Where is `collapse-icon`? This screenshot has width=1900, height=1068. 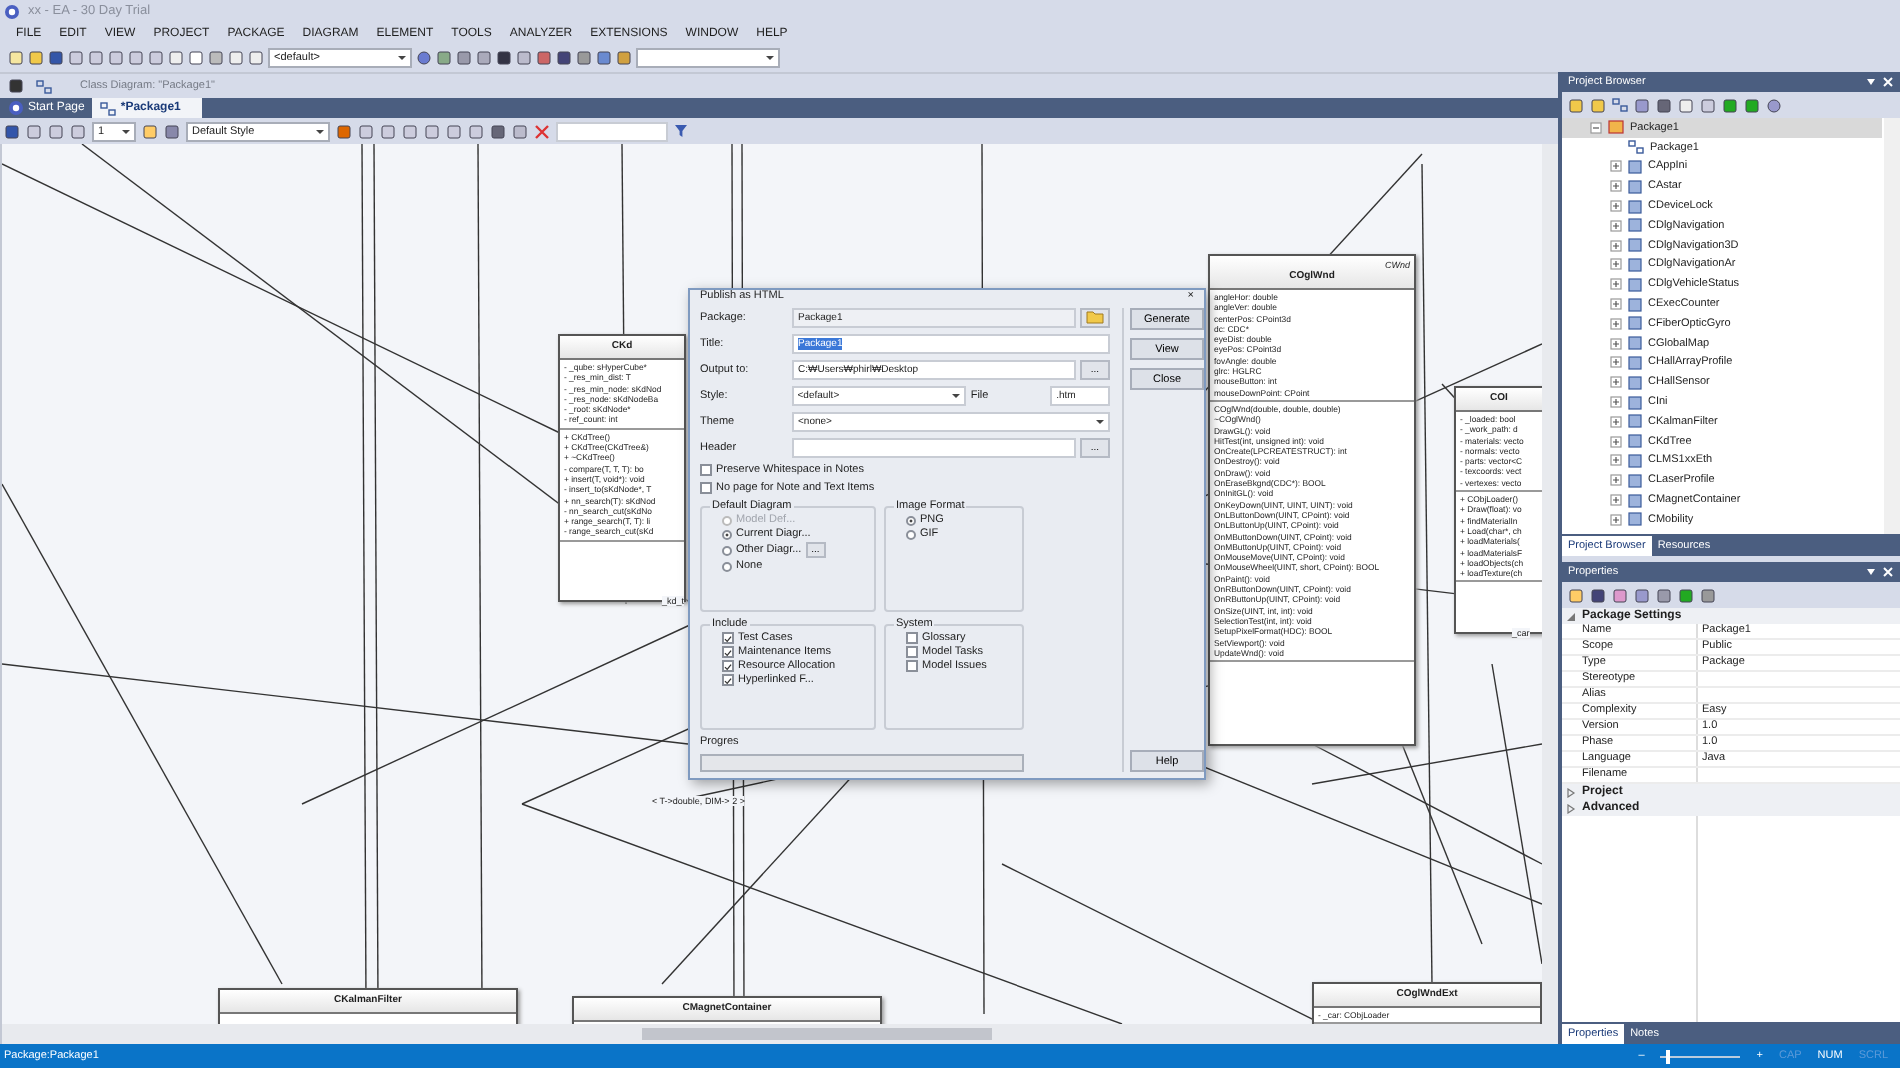 collapse-icon is located at coordinates (1596, 127).